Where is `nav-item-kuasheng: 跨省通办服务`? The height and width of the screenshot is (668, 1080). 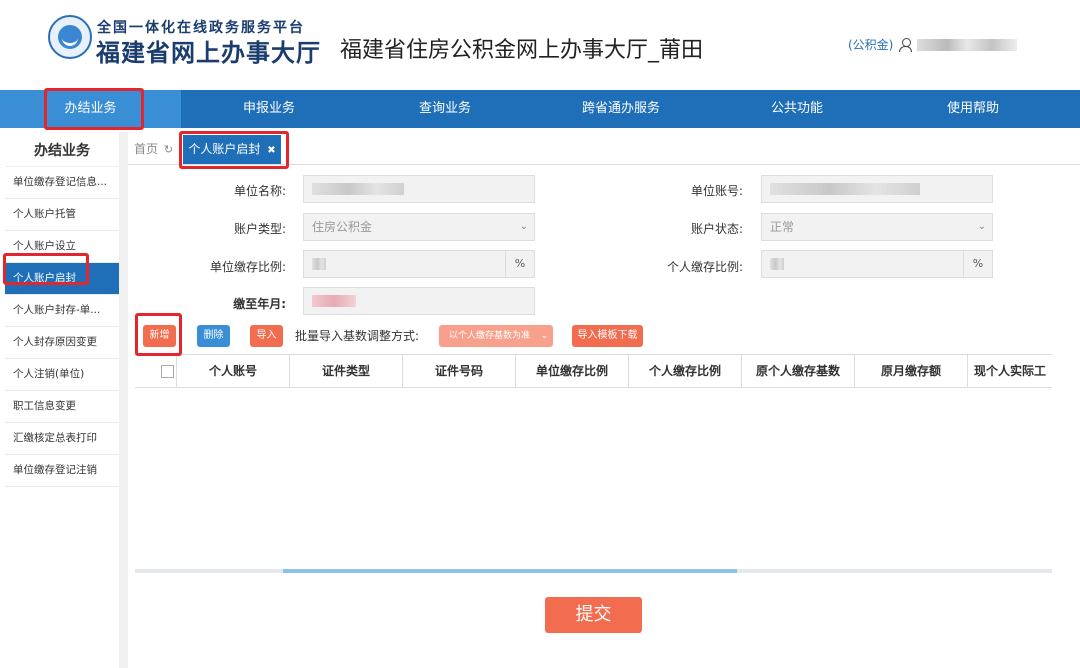
nav-item-kuasheng: 跨省通办服务 is located at coordinates (621, 109).